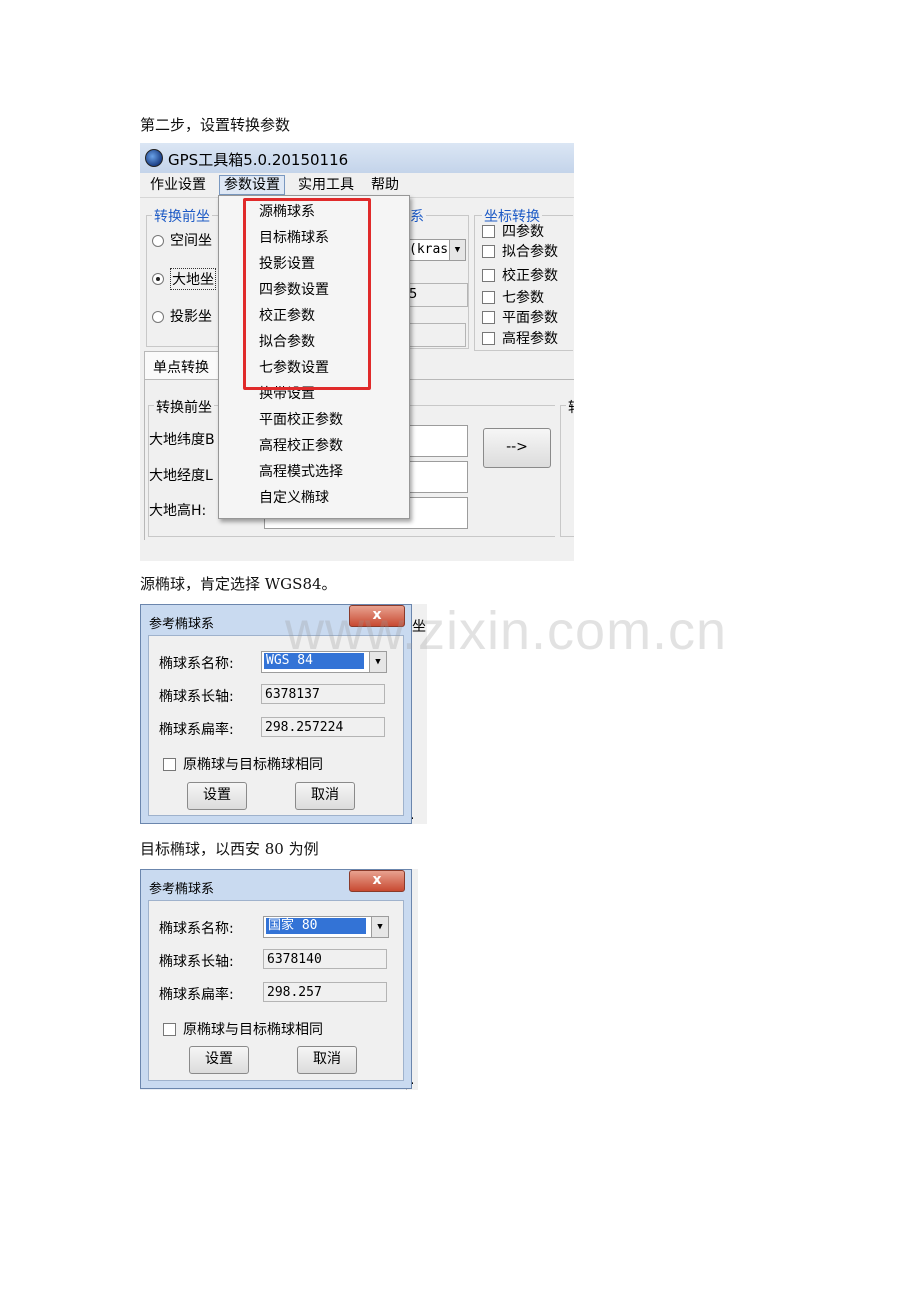  Describe the element at coordinates (429, 249) in the screenshot. I see `ellipsoid-combo-text: (kras` at that location.